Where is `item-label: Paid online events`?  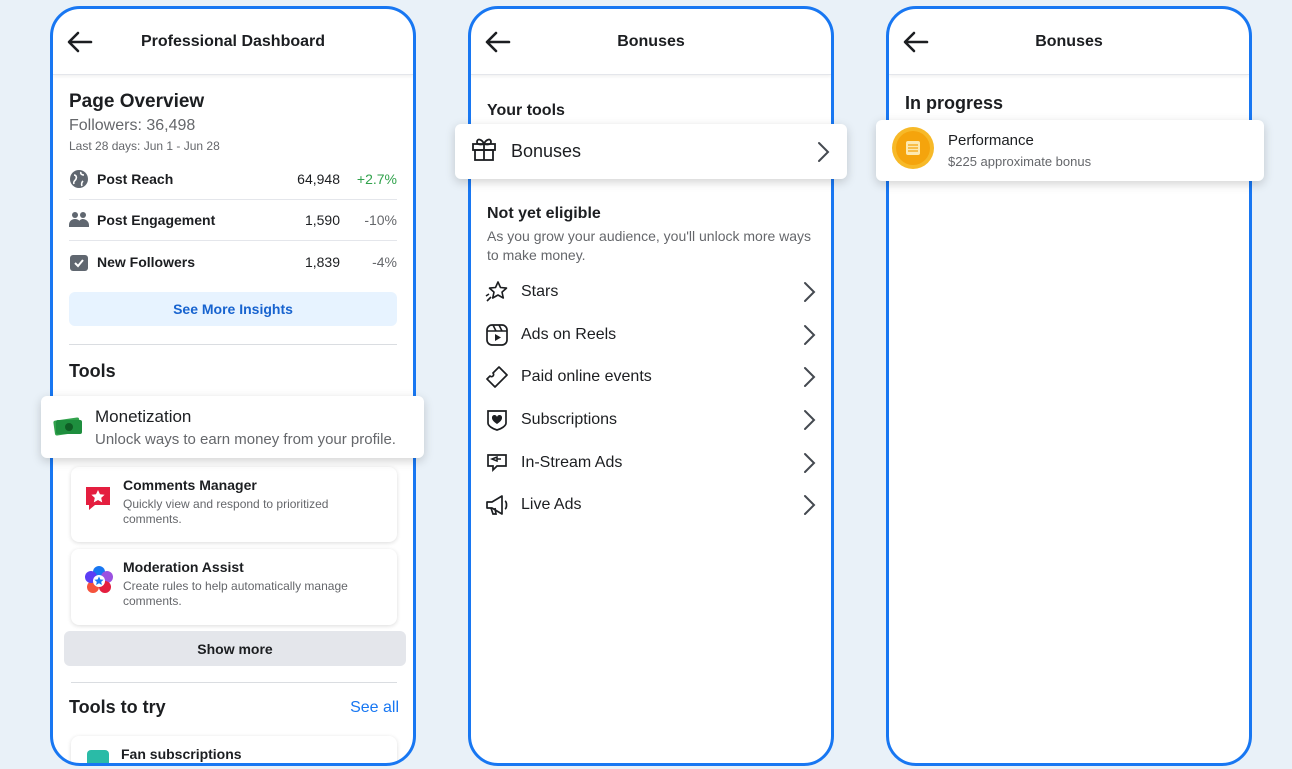 item-label: Paid online events is located at coordinates (586, 377).